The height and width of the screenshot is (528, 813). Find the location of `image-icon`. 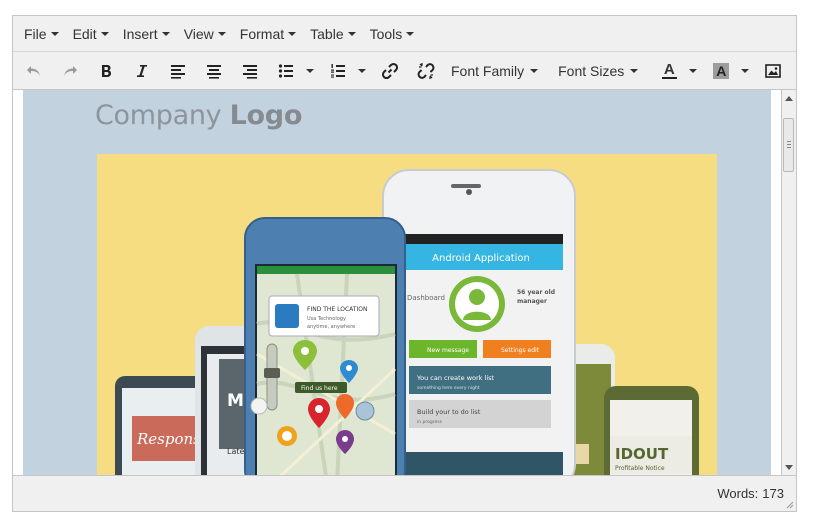

image-icon is located at coordinates (773, 70).